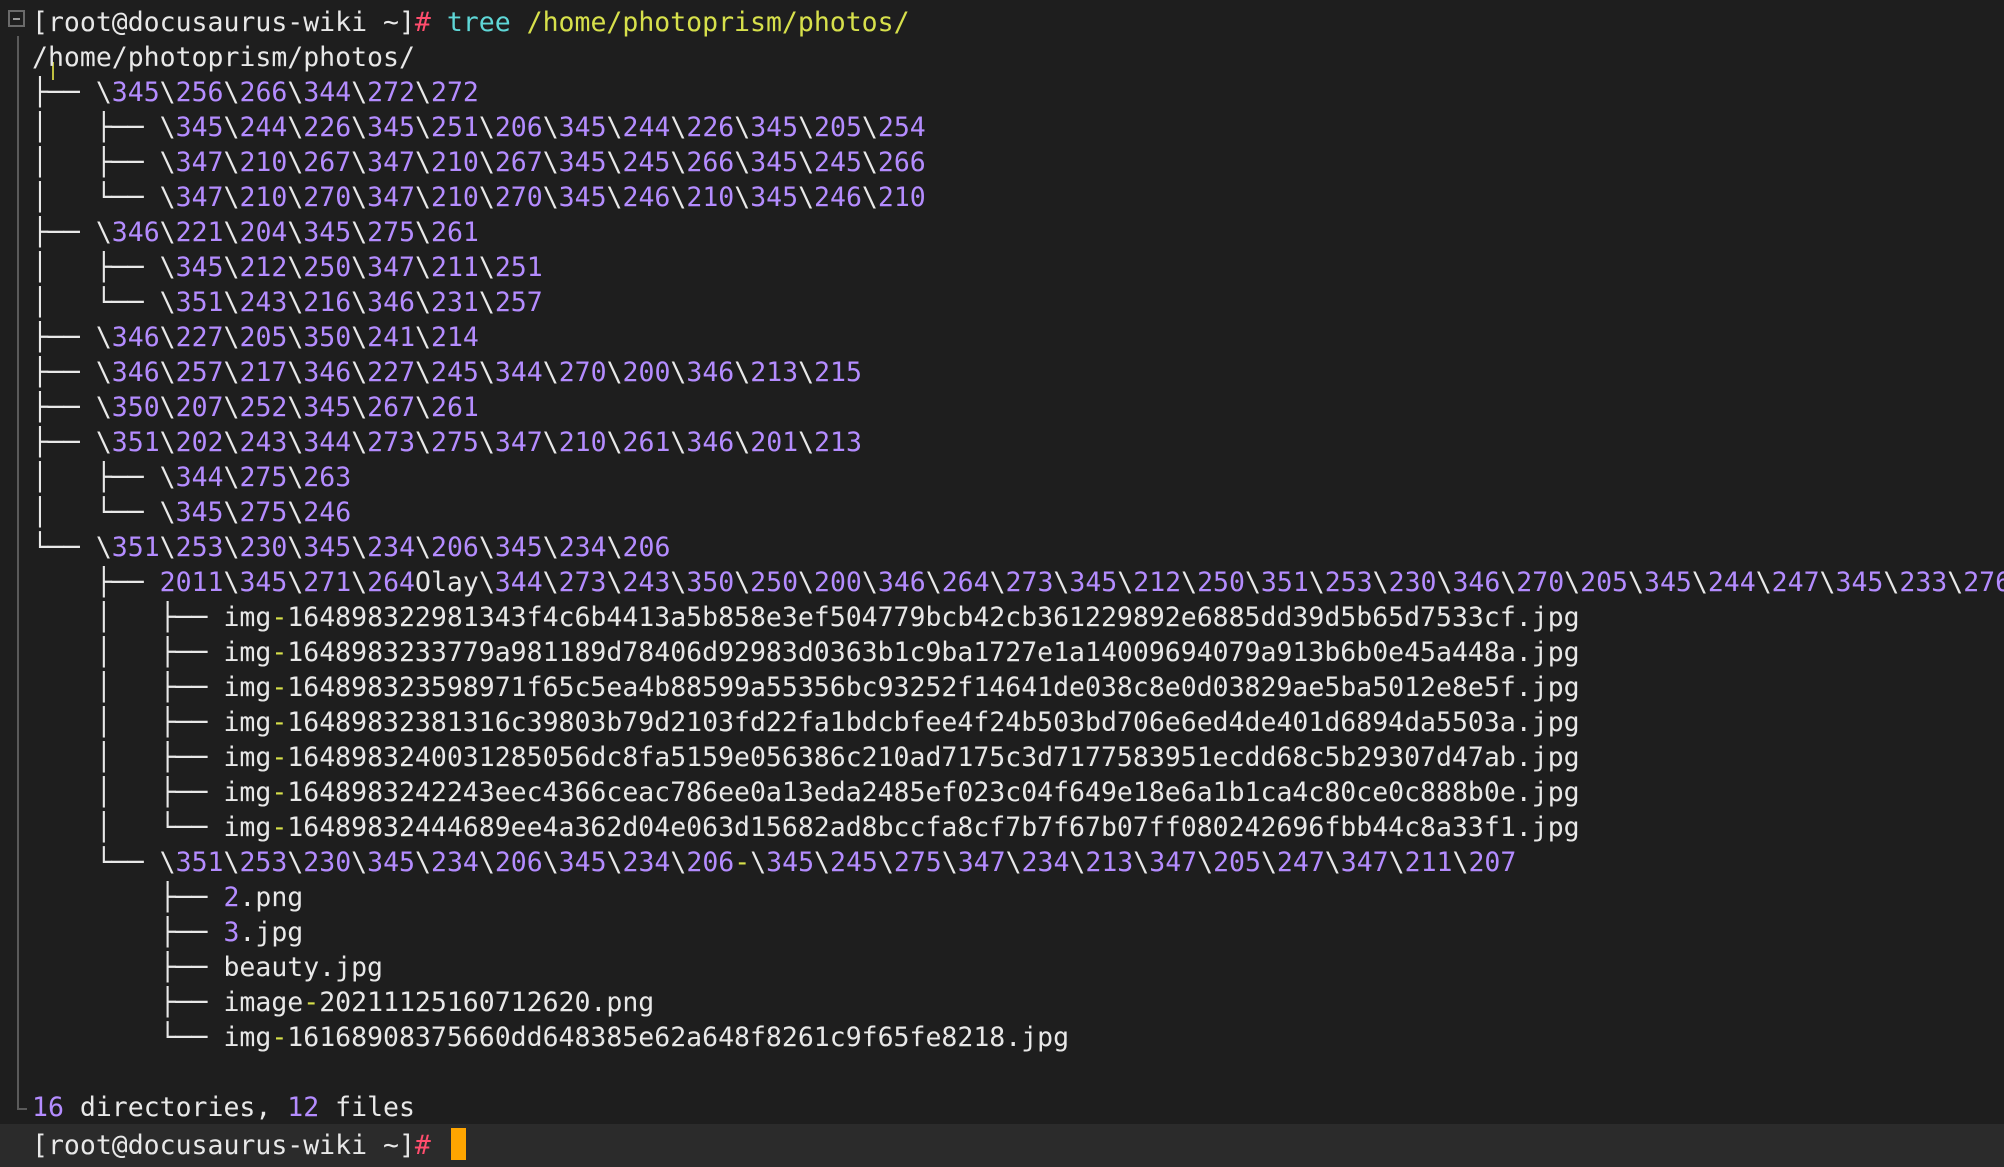 Image resolution: width=2004 pixels, height=1167 pixels. I want to click on tree-entry-name: \345\275\246, so click(255, 512).